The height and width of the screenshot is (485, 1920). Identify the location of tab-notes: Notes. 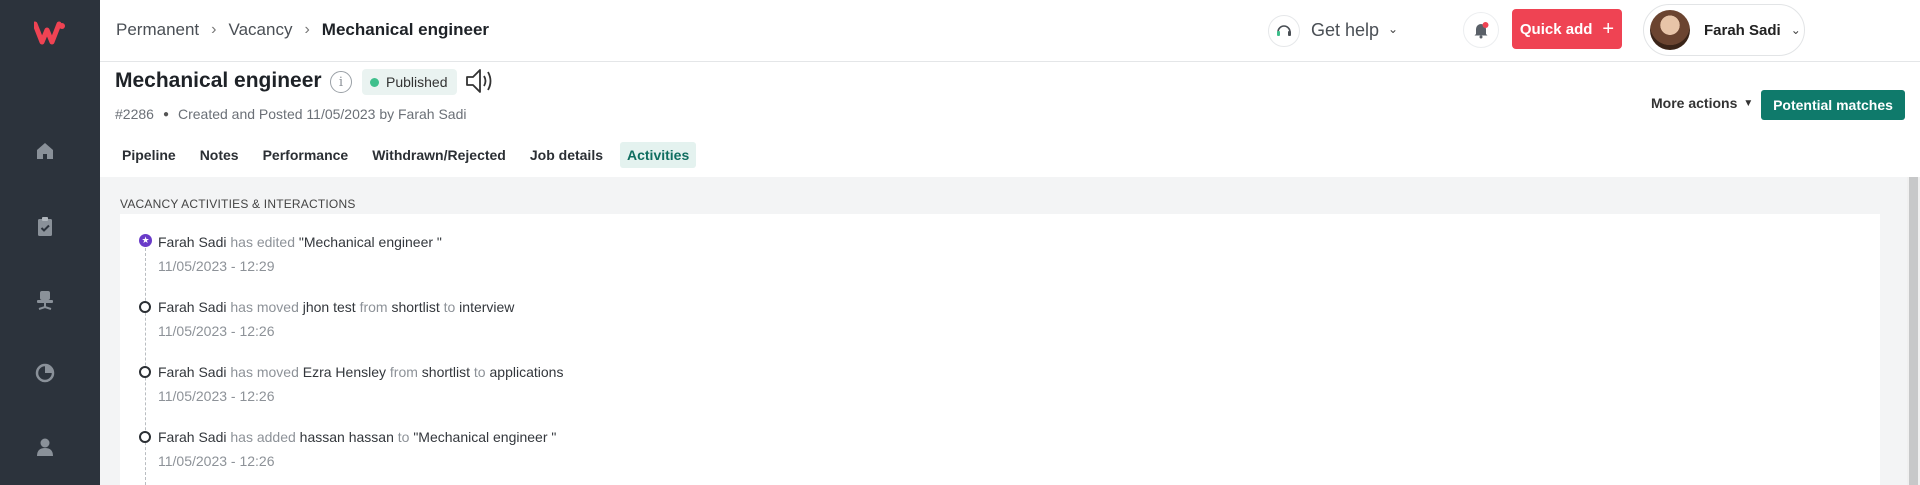
(219, 155).